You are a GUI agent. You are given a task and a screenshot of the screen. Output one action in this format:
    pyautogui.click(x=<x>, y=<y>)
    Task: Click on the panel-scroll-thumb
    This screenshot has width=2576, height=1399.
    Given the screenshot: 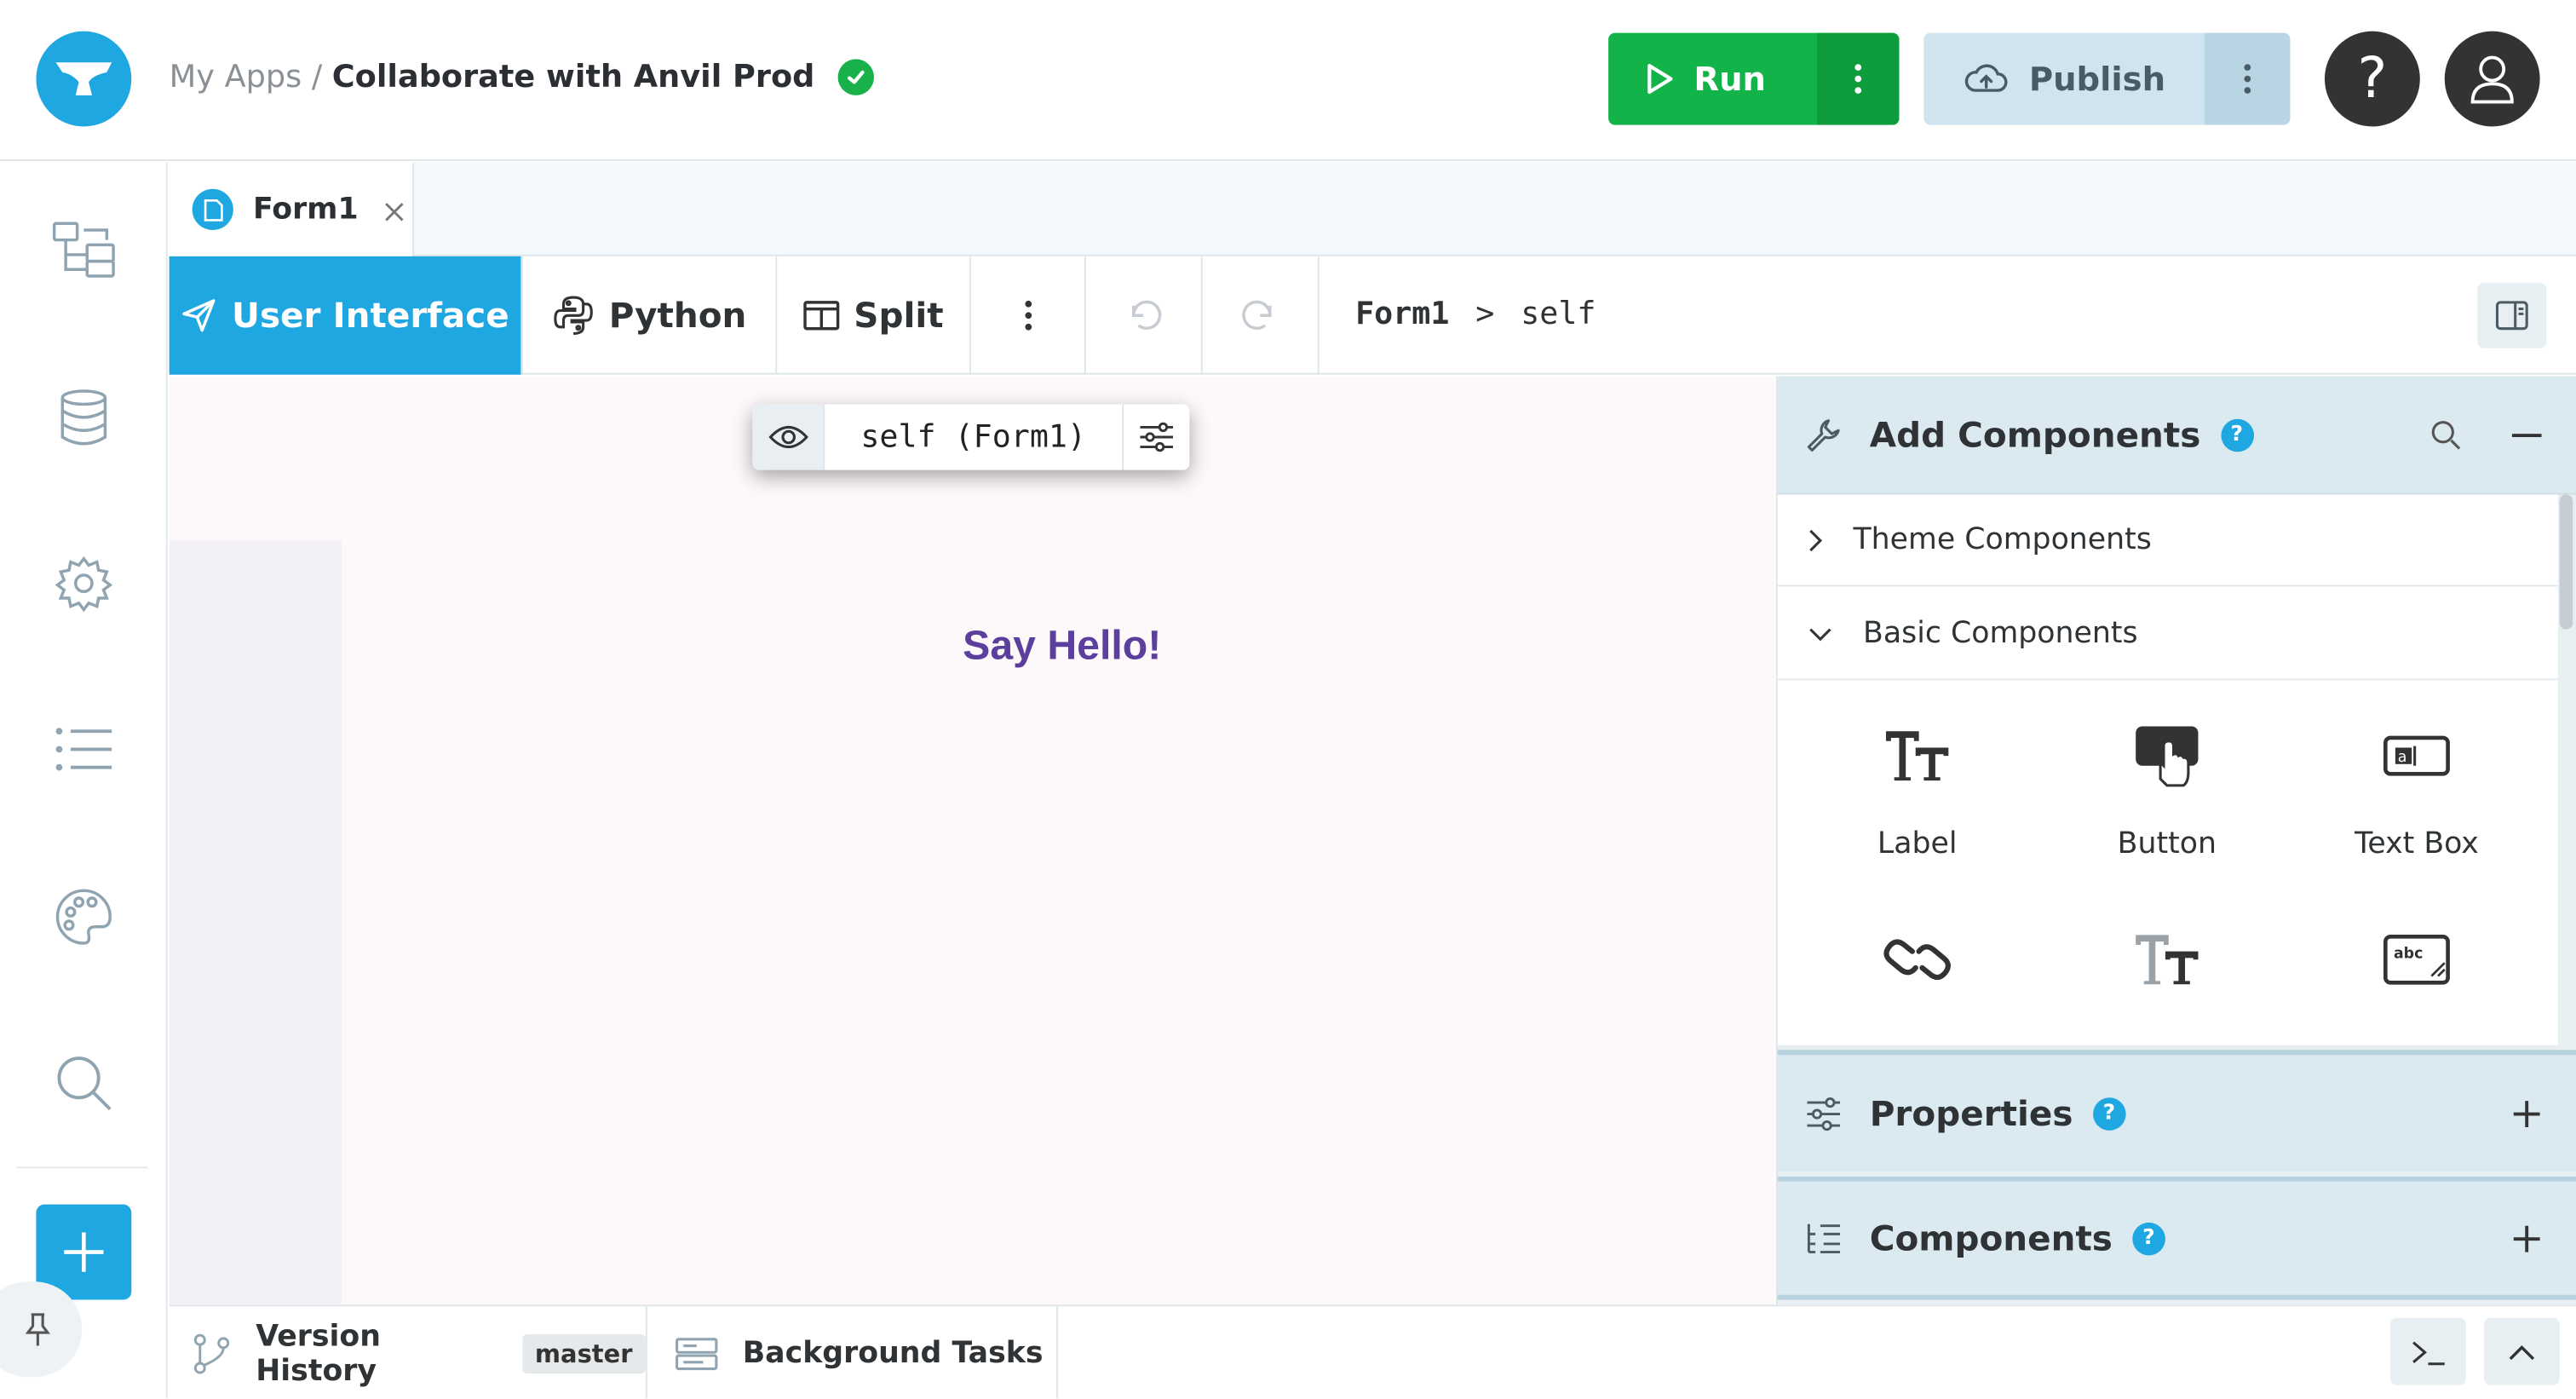 What is the action you would take?
    pyautogui.click(x=2566, y=562)
    